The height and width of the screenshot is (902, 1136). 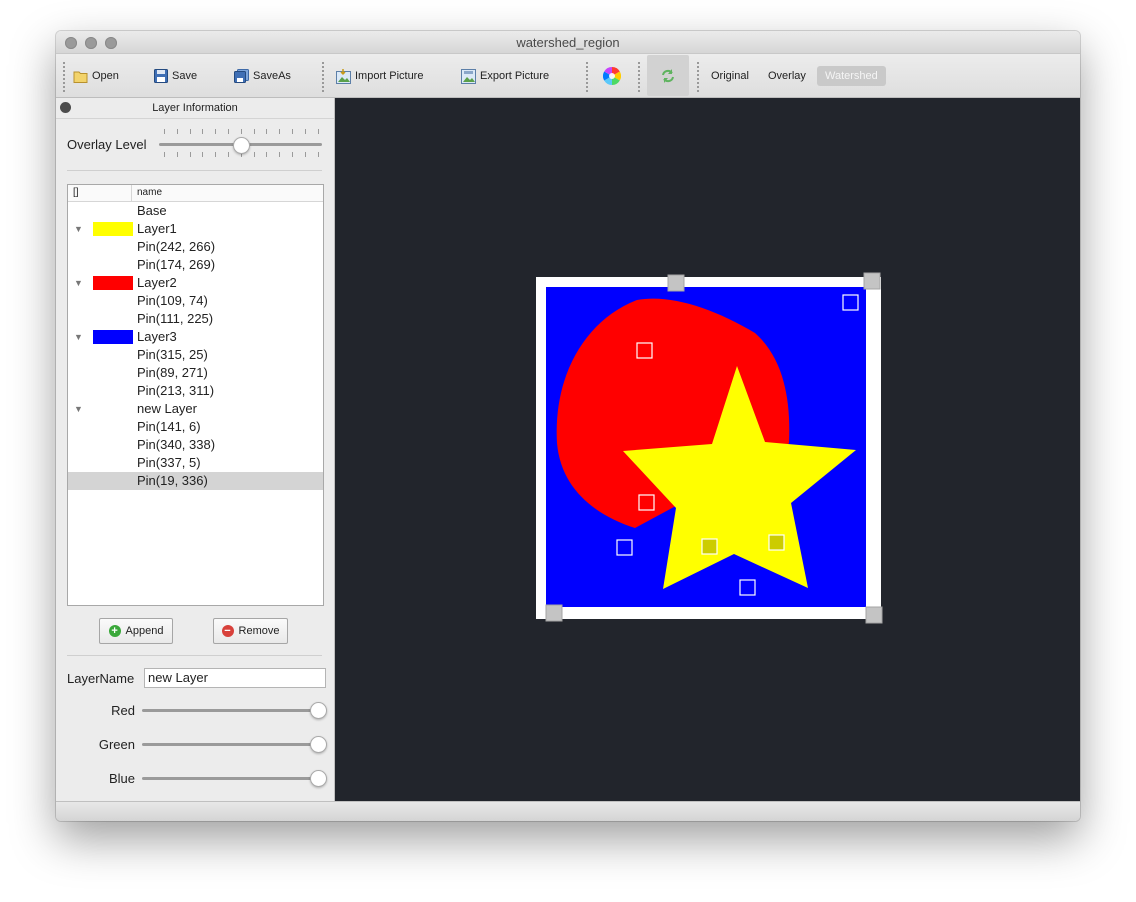 I want to click on tree-row-layer: ▼ Layer1, so click(x=195, y=229).